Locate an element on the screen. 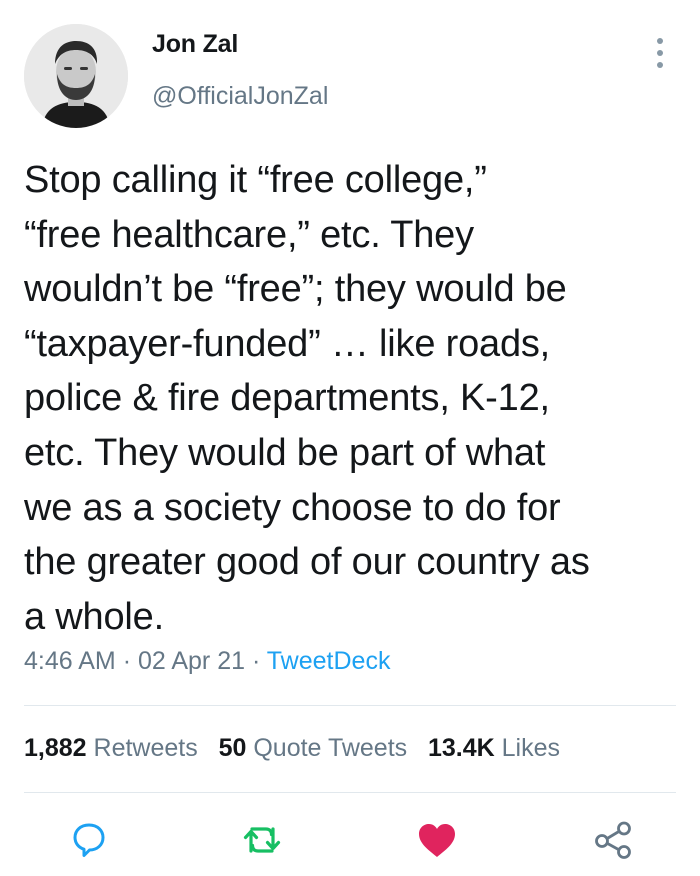 Image resolution: width=700 pixels, height=876 pixels. tweet-source-link: TweetDeck is located at coordinates (329, 661).